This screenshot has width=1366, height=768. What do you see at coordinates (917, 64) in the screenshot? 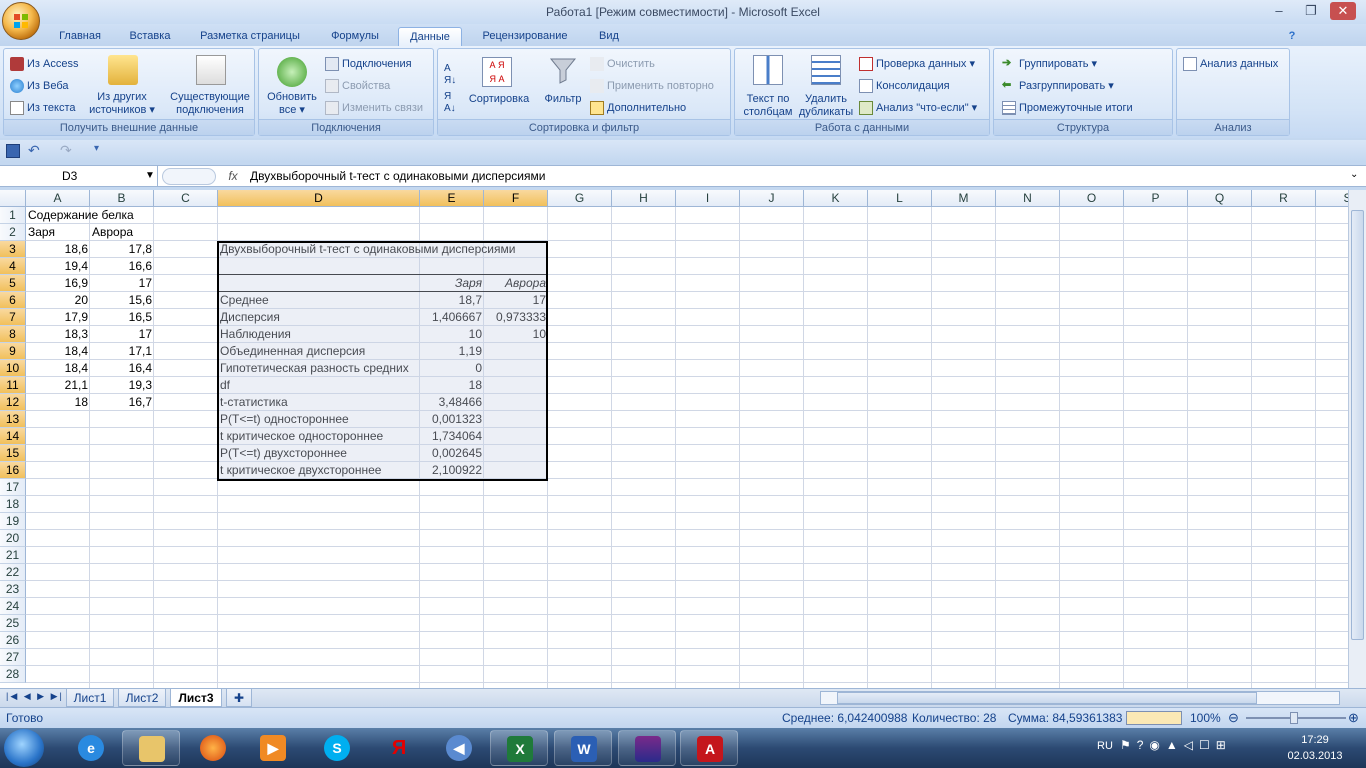
I see `data-validation-button: Проверка данных ▾` at bounding box center [917, 64].